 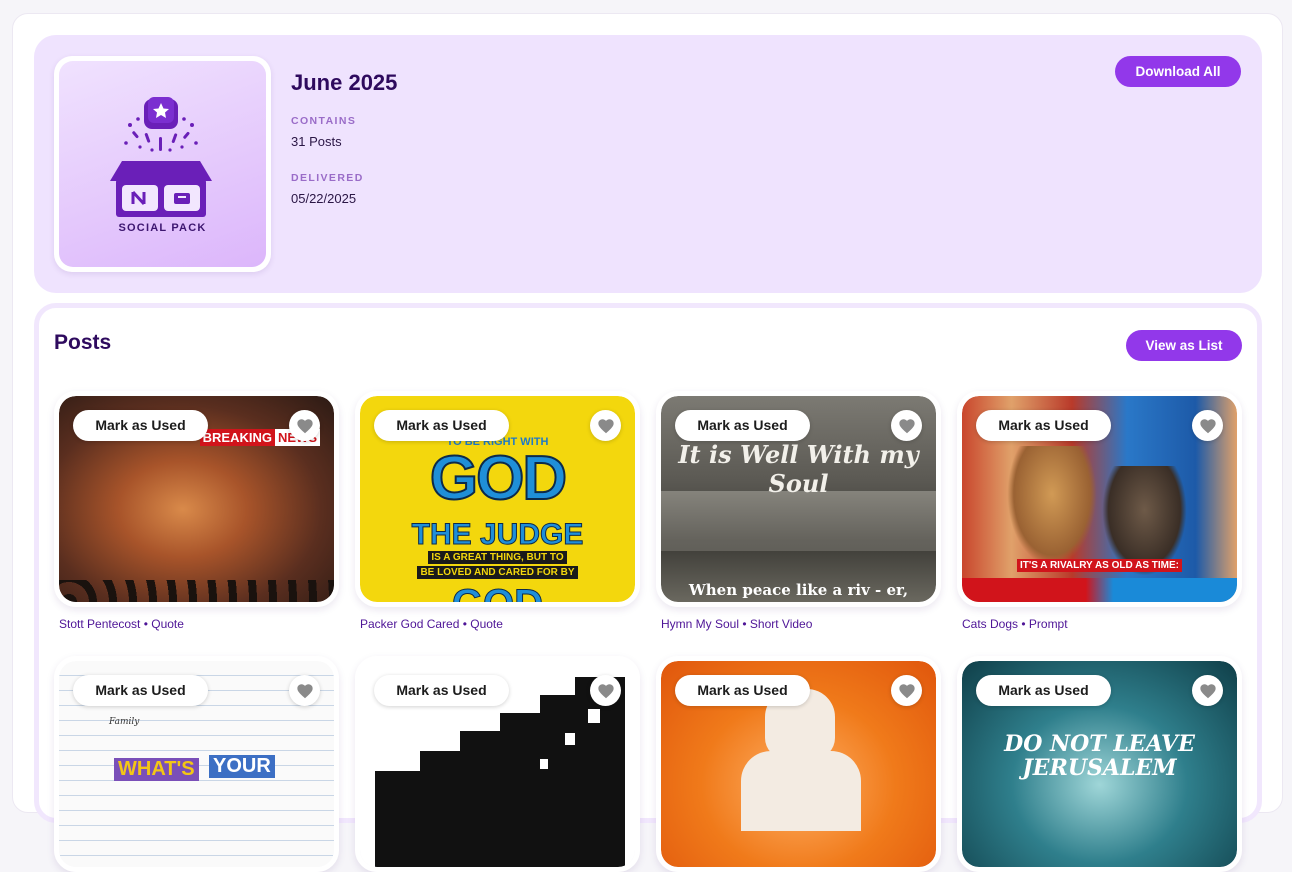 What do you see at coordinates (324, 198) in the screenshot?
I see `delivered-value: 05/22/2025` at bounding box center [324, 198].